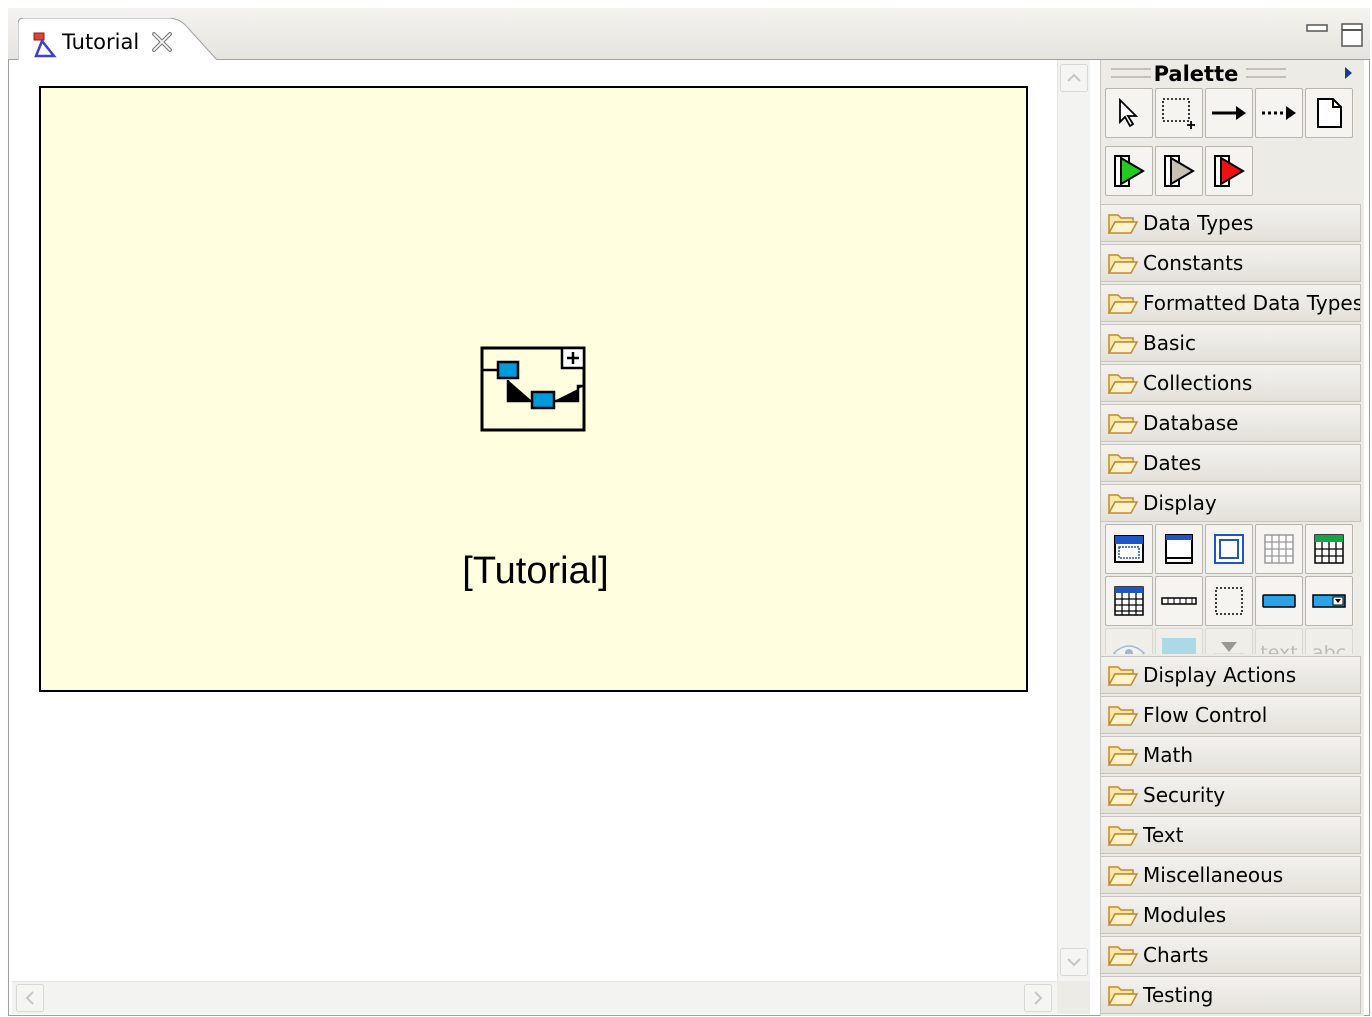  Describe the element at coordinates (1205, 715) in the screenshot. I see `drawer-label: Flow Control` at that location.